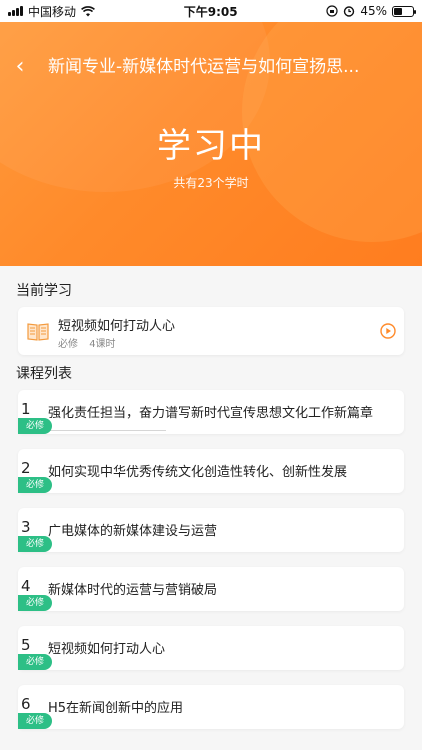 The height and width of the screenshot is (750, 422). I want to click on course-item: 2 如何实现中华优秀传统文化创造性转化、创新性发展 必修, so click(211, 471).